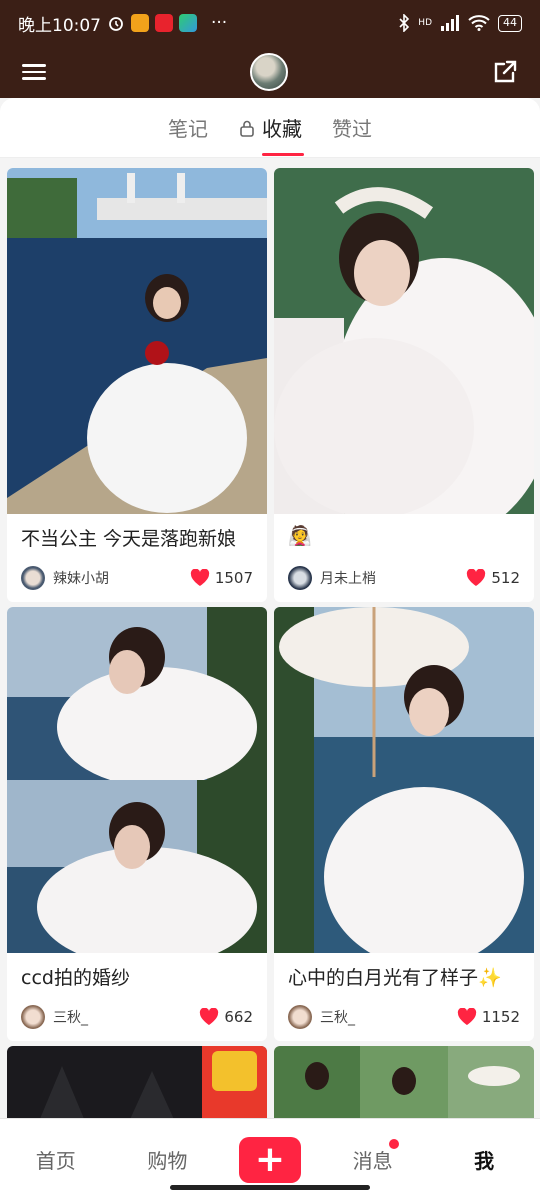 This screenshot has height=1200, width=540. I want to click on battery-icon: 44, so click(510, 23).